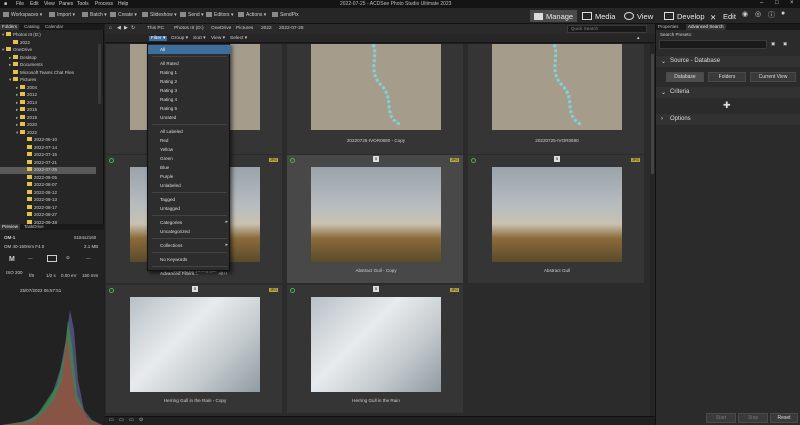 Image resolution: width=800 pixels, height=425 pixels. Describe the element at coordinates (48, 178) in the screenshot. I see `tree-item: 2022-08-05` at that location.